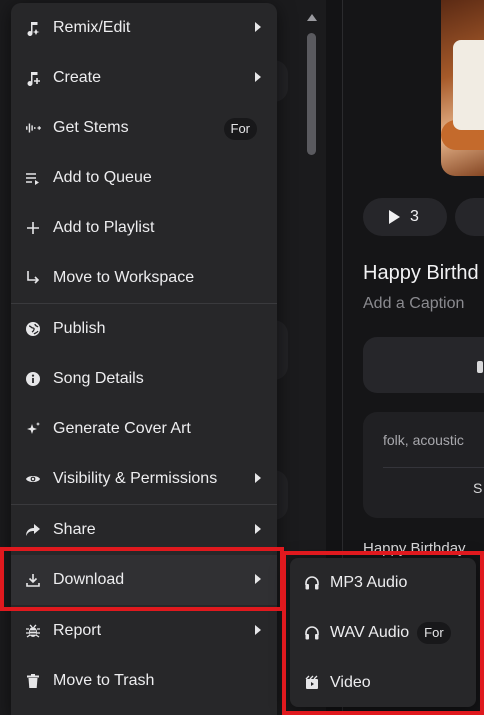 Image resolution: width=484 pixels, height=715 pixels. Describe the element at coordinates (413, 304) in the screenshot. I see `caption-field: Add a Caption` at that location.